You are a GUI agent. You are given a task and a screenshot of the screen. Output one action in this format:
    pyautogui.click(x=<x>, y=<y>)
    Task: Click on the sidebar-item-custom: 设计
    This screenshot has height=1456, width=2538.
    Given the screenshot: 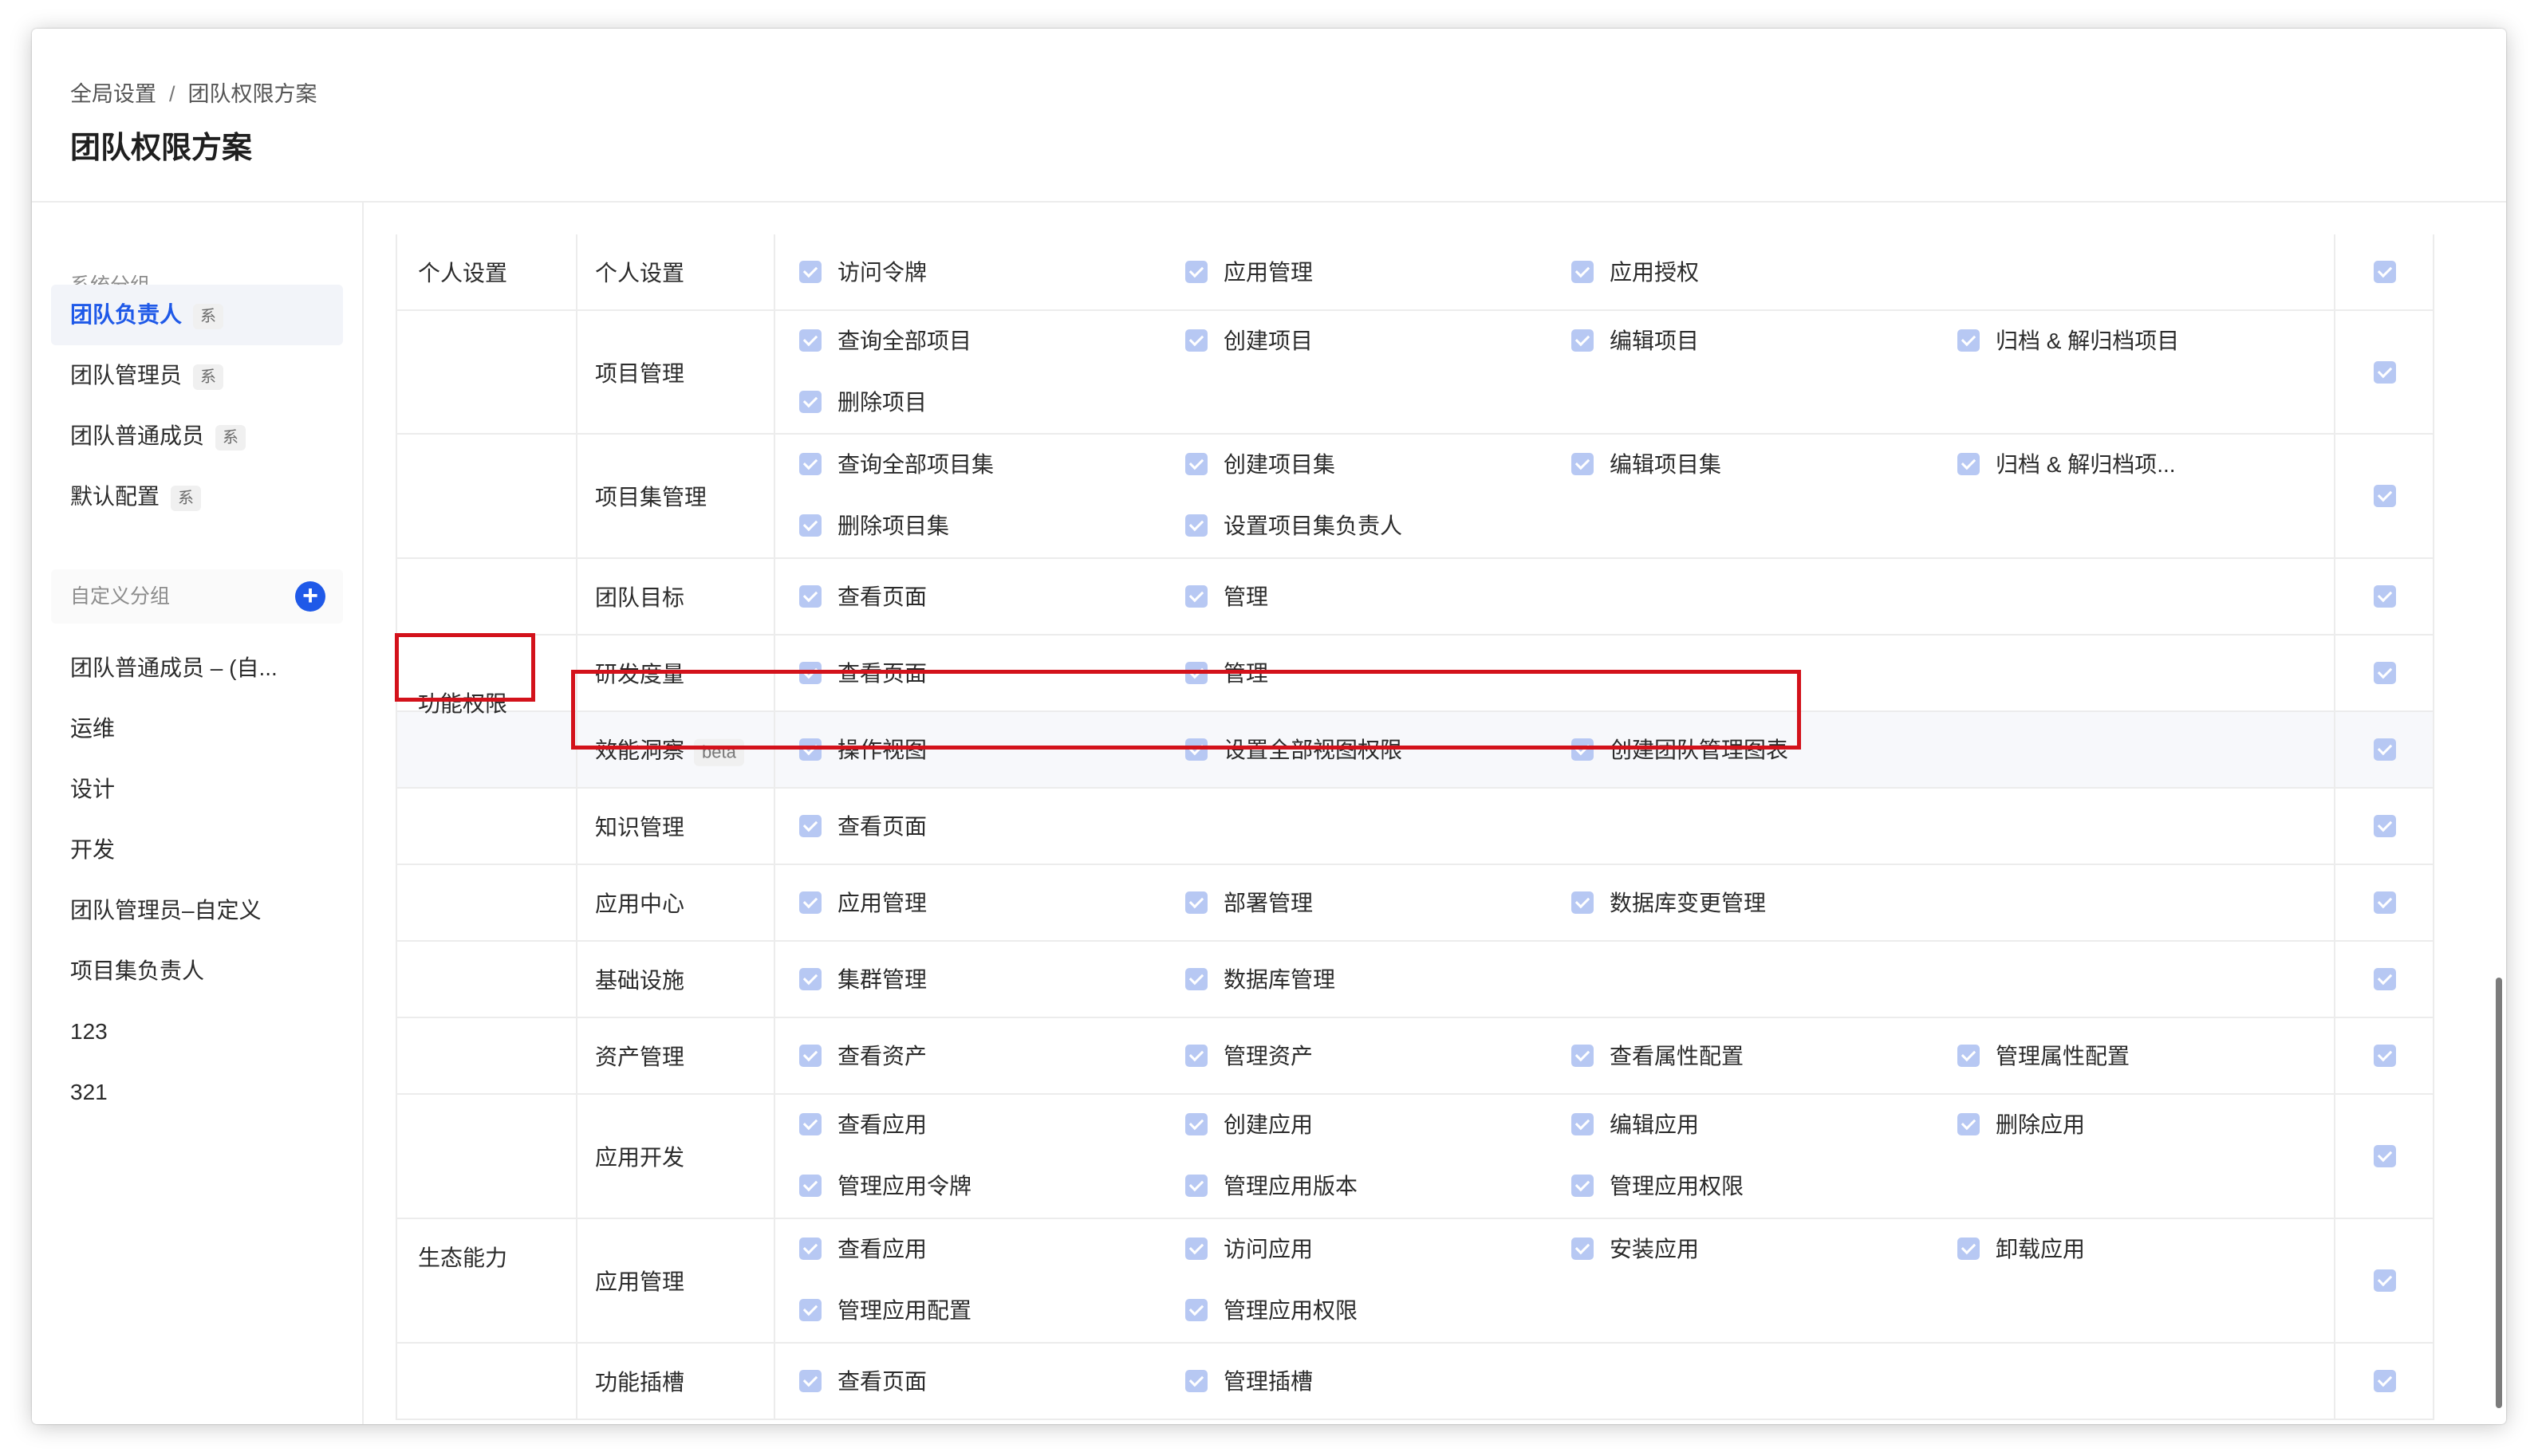 What is the action you would take?
    pyautogui.click(x=197, y=789)
    